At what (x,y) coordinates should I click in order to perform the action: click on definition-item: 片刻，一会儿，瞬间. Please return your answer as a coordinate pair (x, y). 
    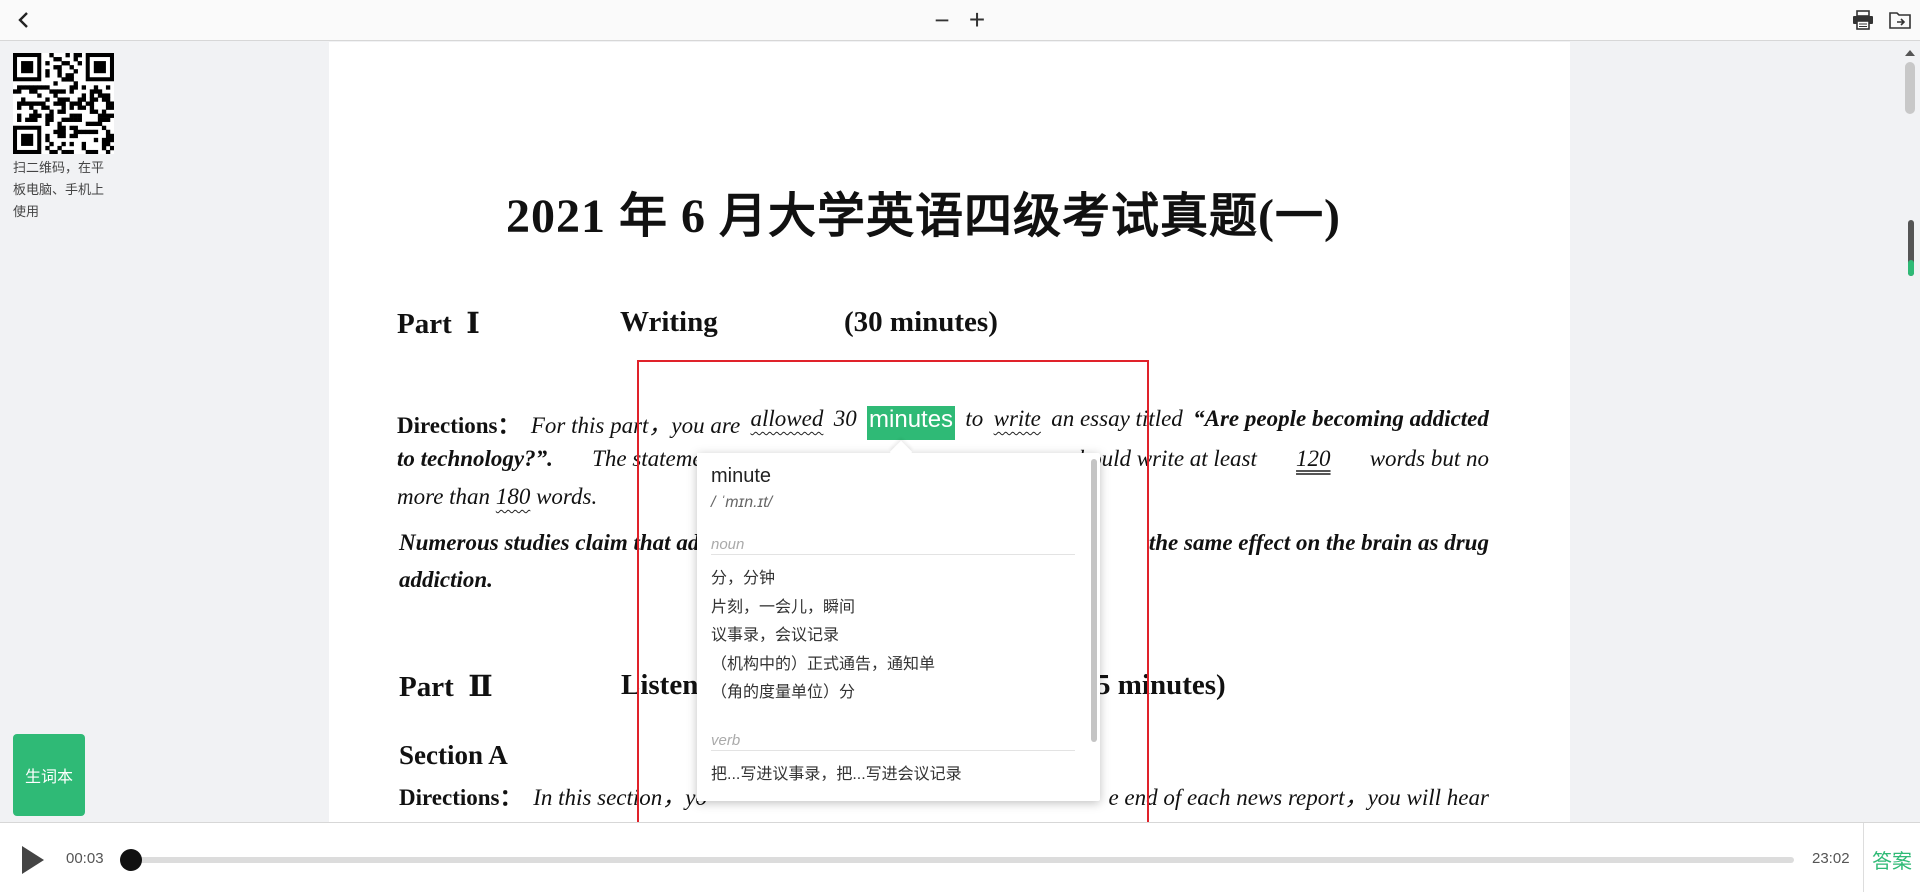
    Looking at the image, I should click on (783, 607).